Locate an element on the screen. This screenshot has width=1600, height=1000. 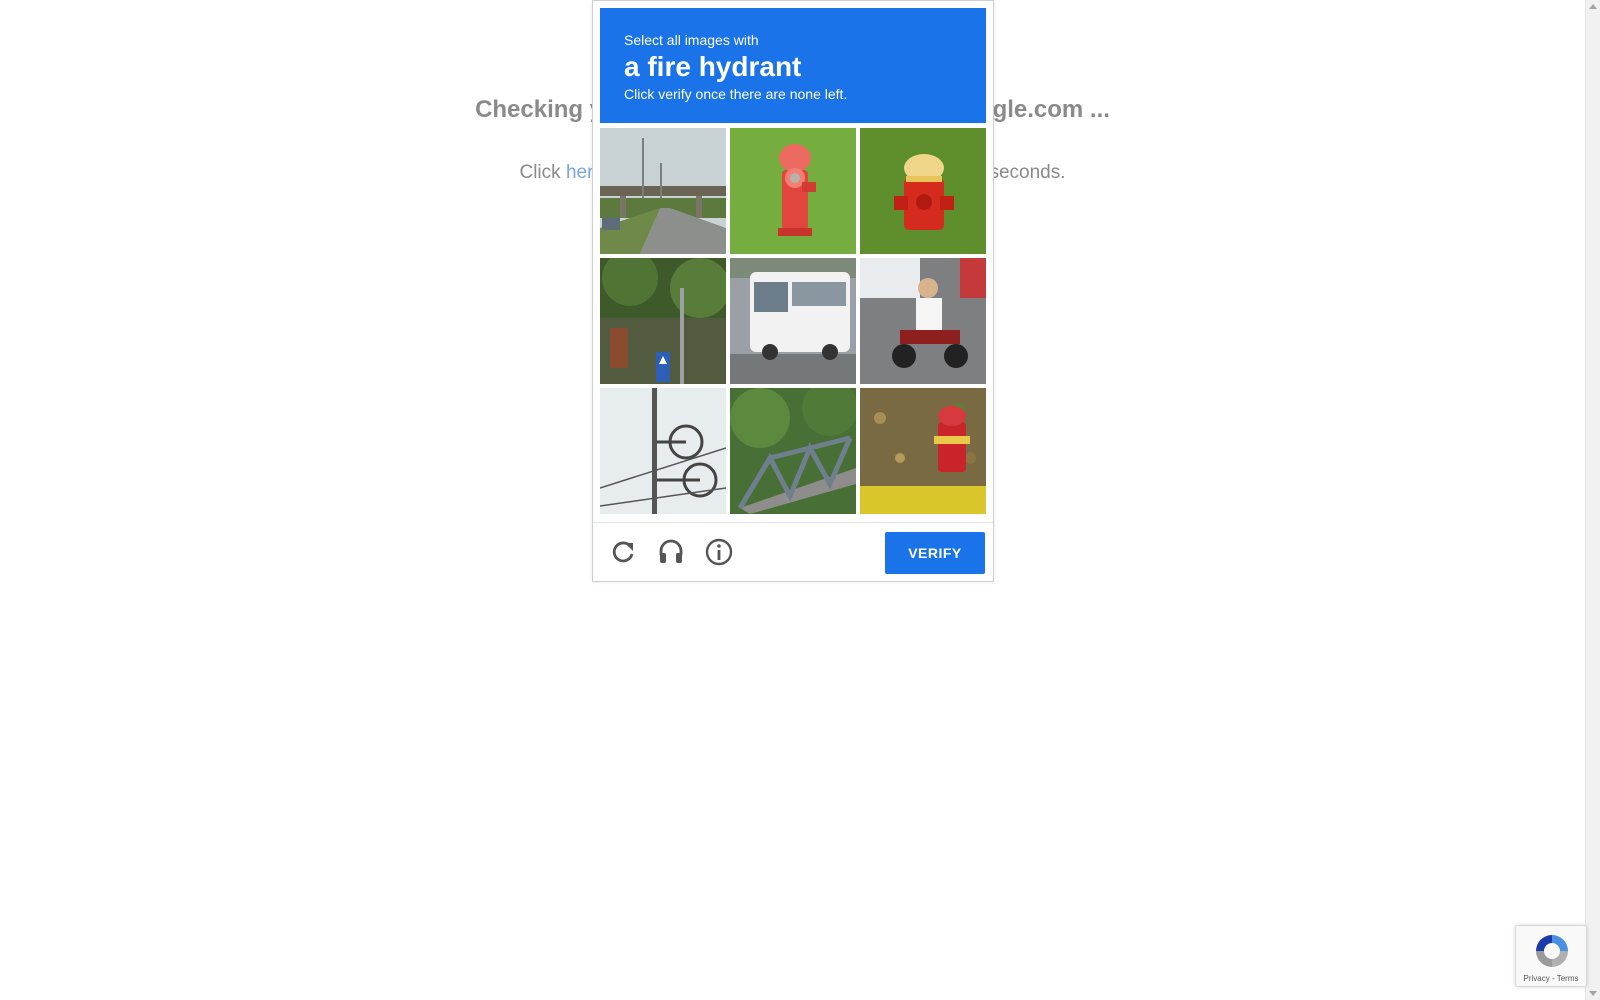
verify-button: VERIFY is located at coordinates (935, 553).